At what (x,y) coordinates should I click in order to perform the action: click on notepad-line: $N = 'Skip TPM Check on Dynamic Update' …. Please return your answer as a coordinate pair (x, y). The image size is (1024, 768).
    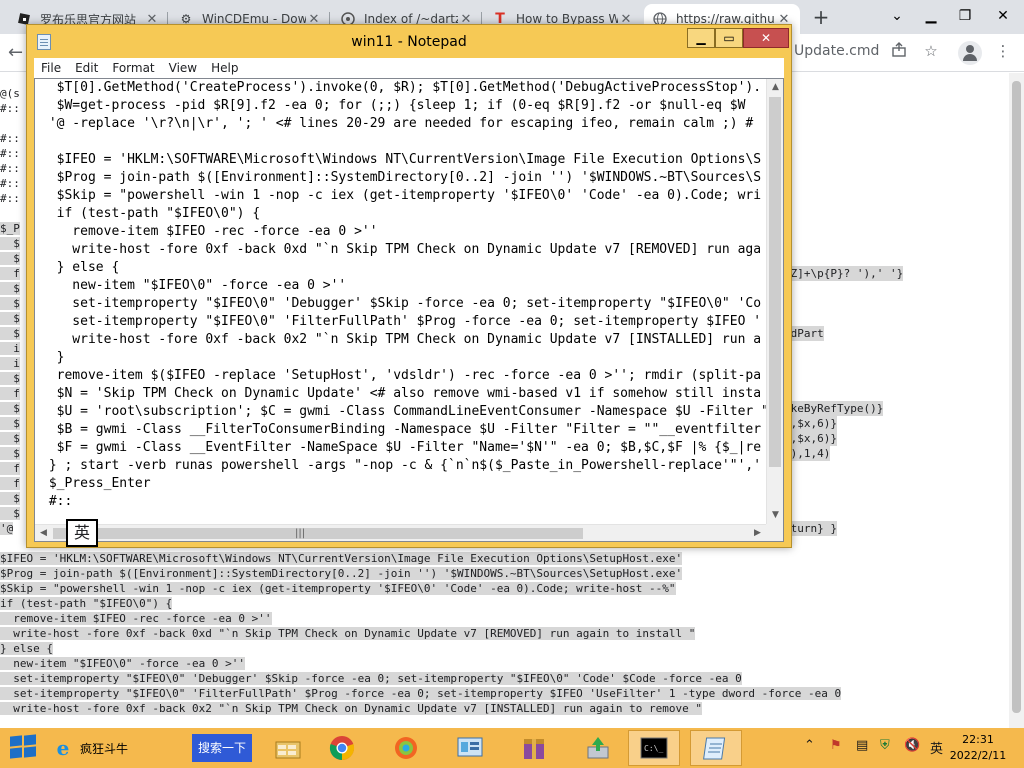
    Looking at the image, I should click on (405, 394).